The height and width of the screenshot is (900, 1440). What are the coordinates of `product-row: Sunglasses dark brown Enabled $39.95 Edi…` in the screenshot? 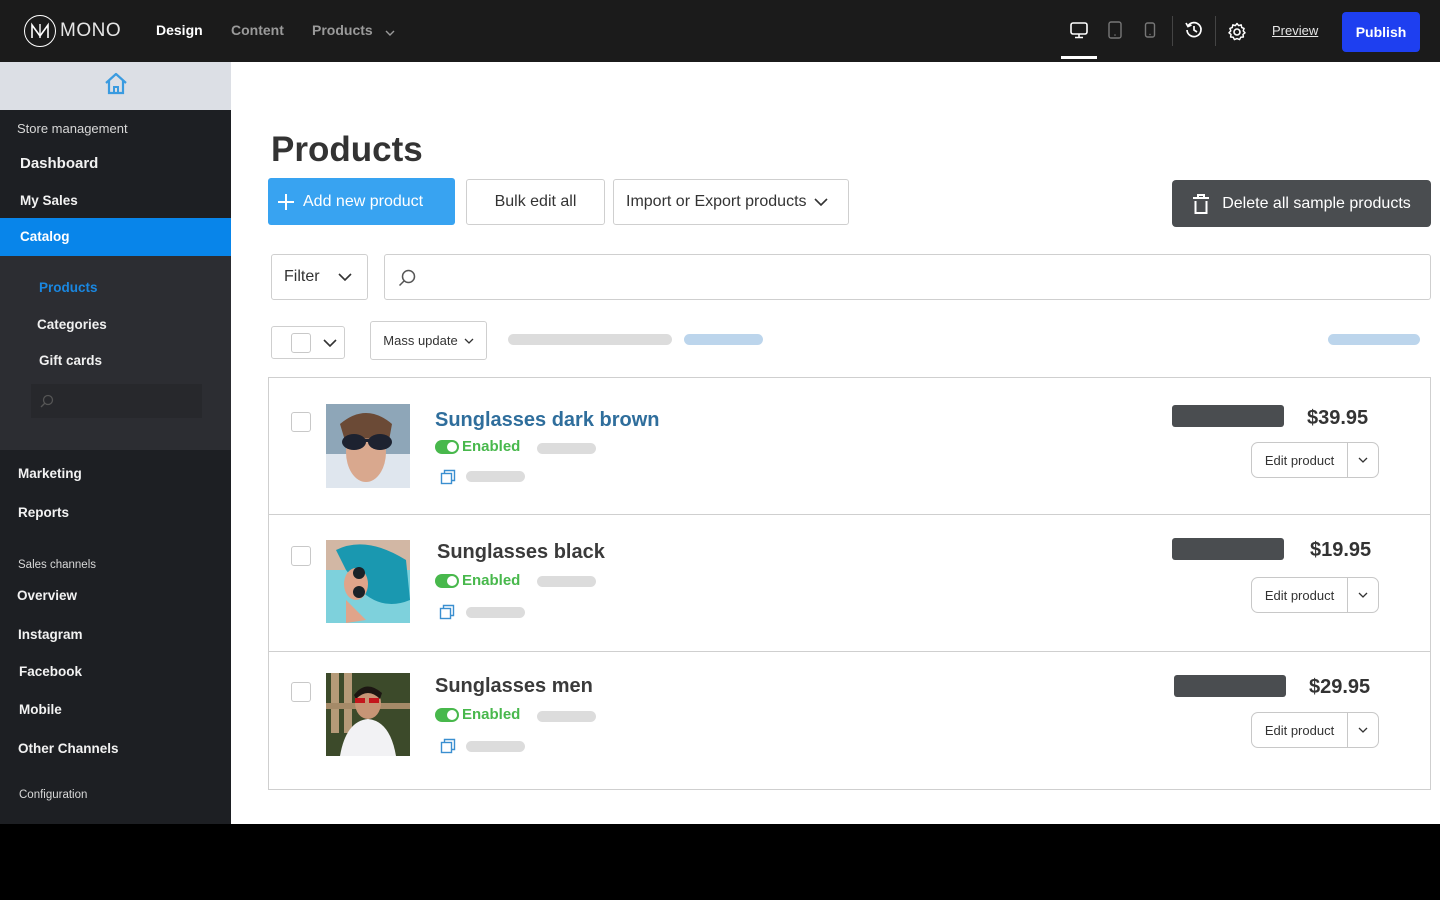 It's located at (849, 446).